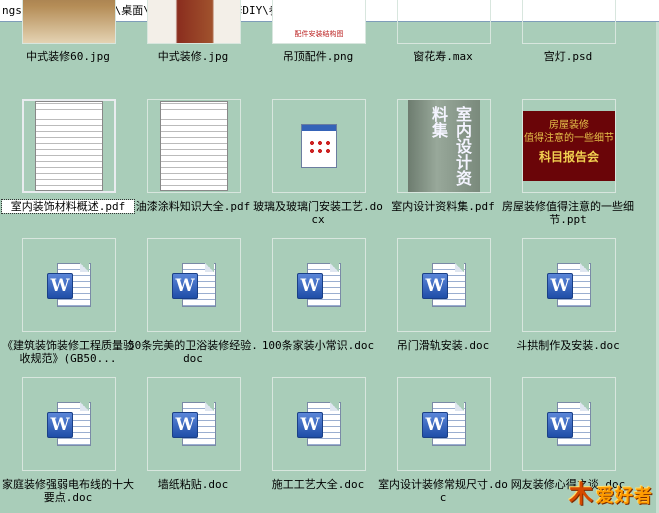 Image resolution: width=659 pixels, height=513 pixels. I want to click on slide-text: 房屋装修, so click(569, 125).